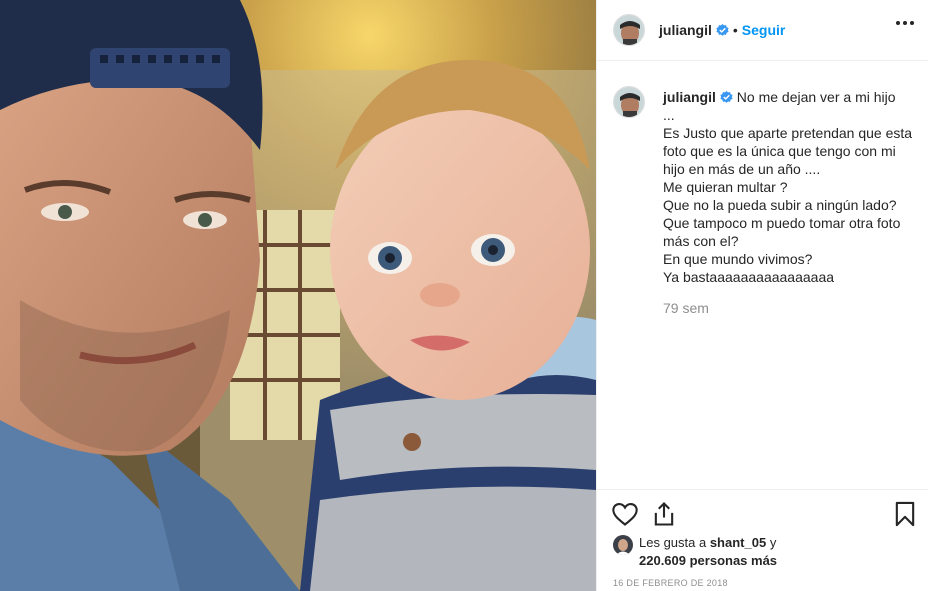 The height and width of the screenshot is (591, 928). Describe the element at coordinates (623, 545) in the screenshot. I see `liker-avatar` at that location.